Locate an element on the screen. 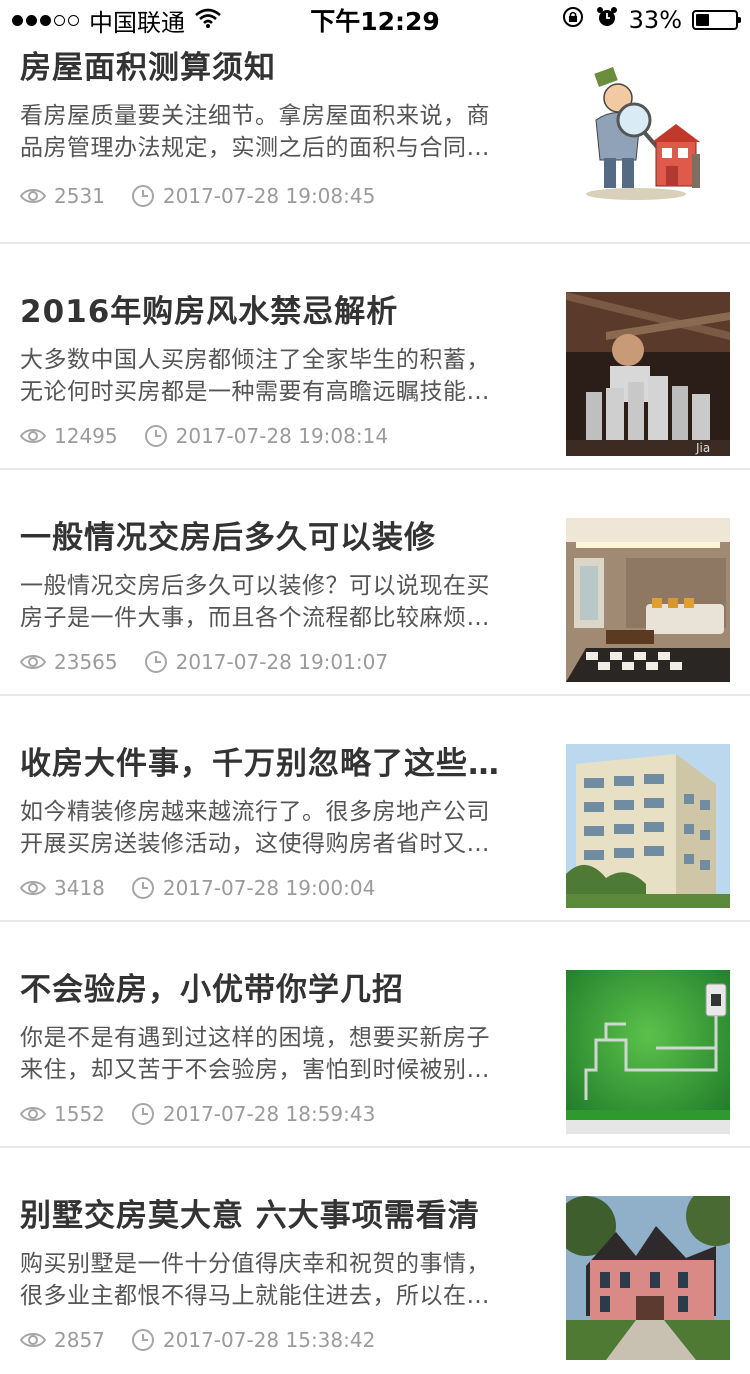 The image size is (750, 1374). publish-time: 2017-07-28 15:38:42 is located at coordinates (269, 1340).